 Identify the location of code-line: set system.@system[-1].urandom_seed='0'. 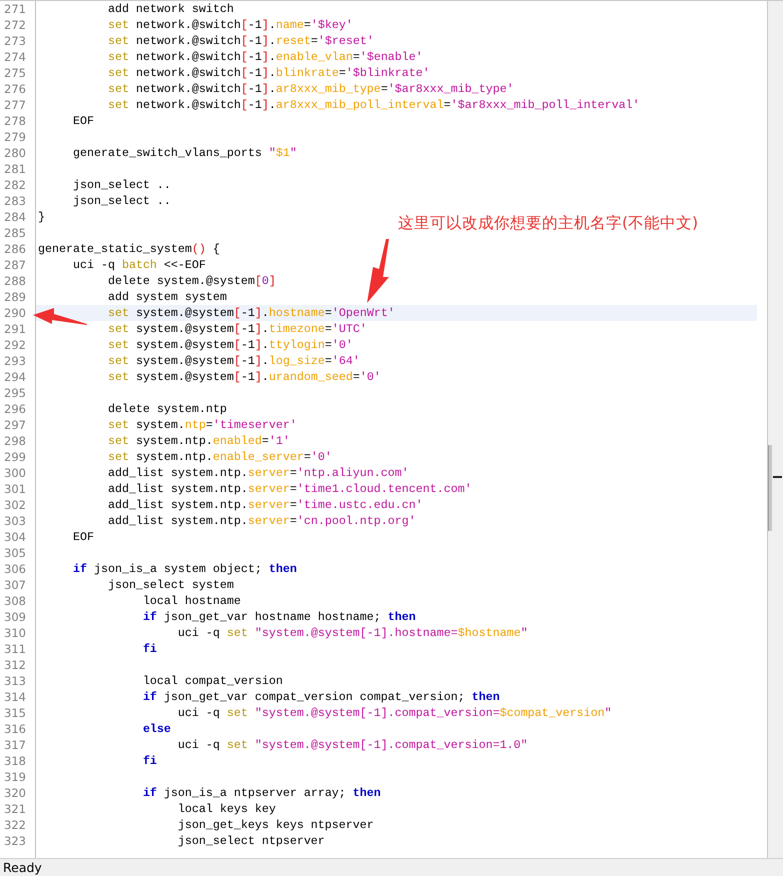
(243, 377).